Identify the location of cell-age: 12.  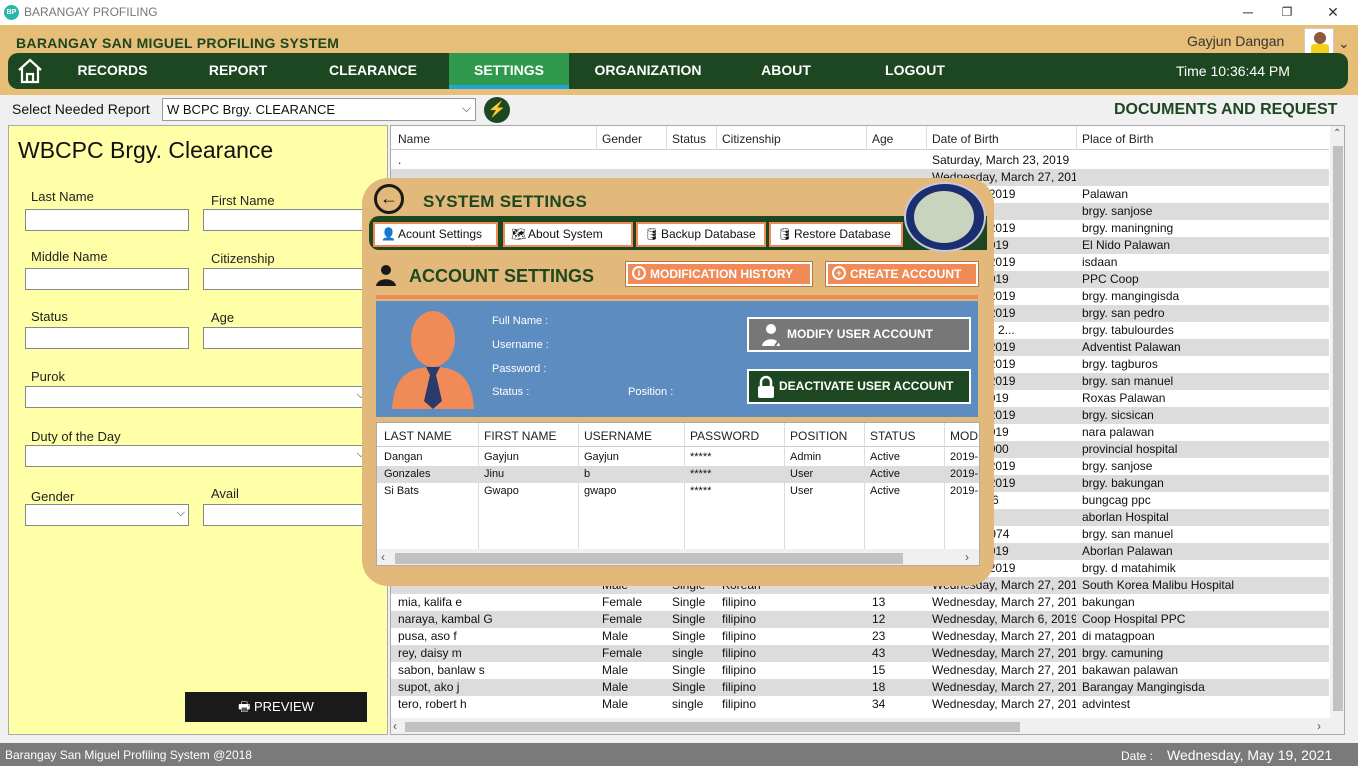
(879, 619).